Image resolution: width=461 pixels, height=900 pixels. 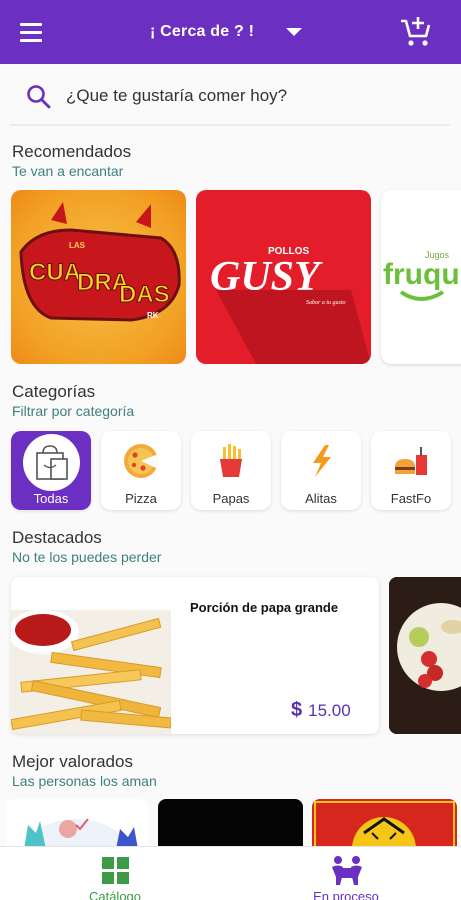 I want to click on nav-catalogo: Catálogo, so click(x=115, y=876).